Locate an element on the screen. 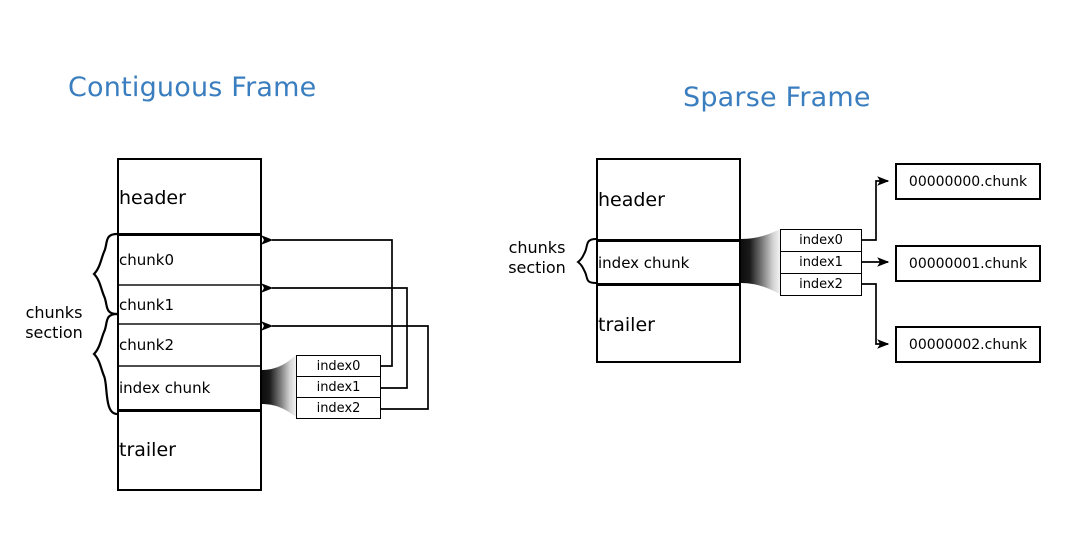  sparse-chunks-section-line2: section is located at coordinates (537, 267).